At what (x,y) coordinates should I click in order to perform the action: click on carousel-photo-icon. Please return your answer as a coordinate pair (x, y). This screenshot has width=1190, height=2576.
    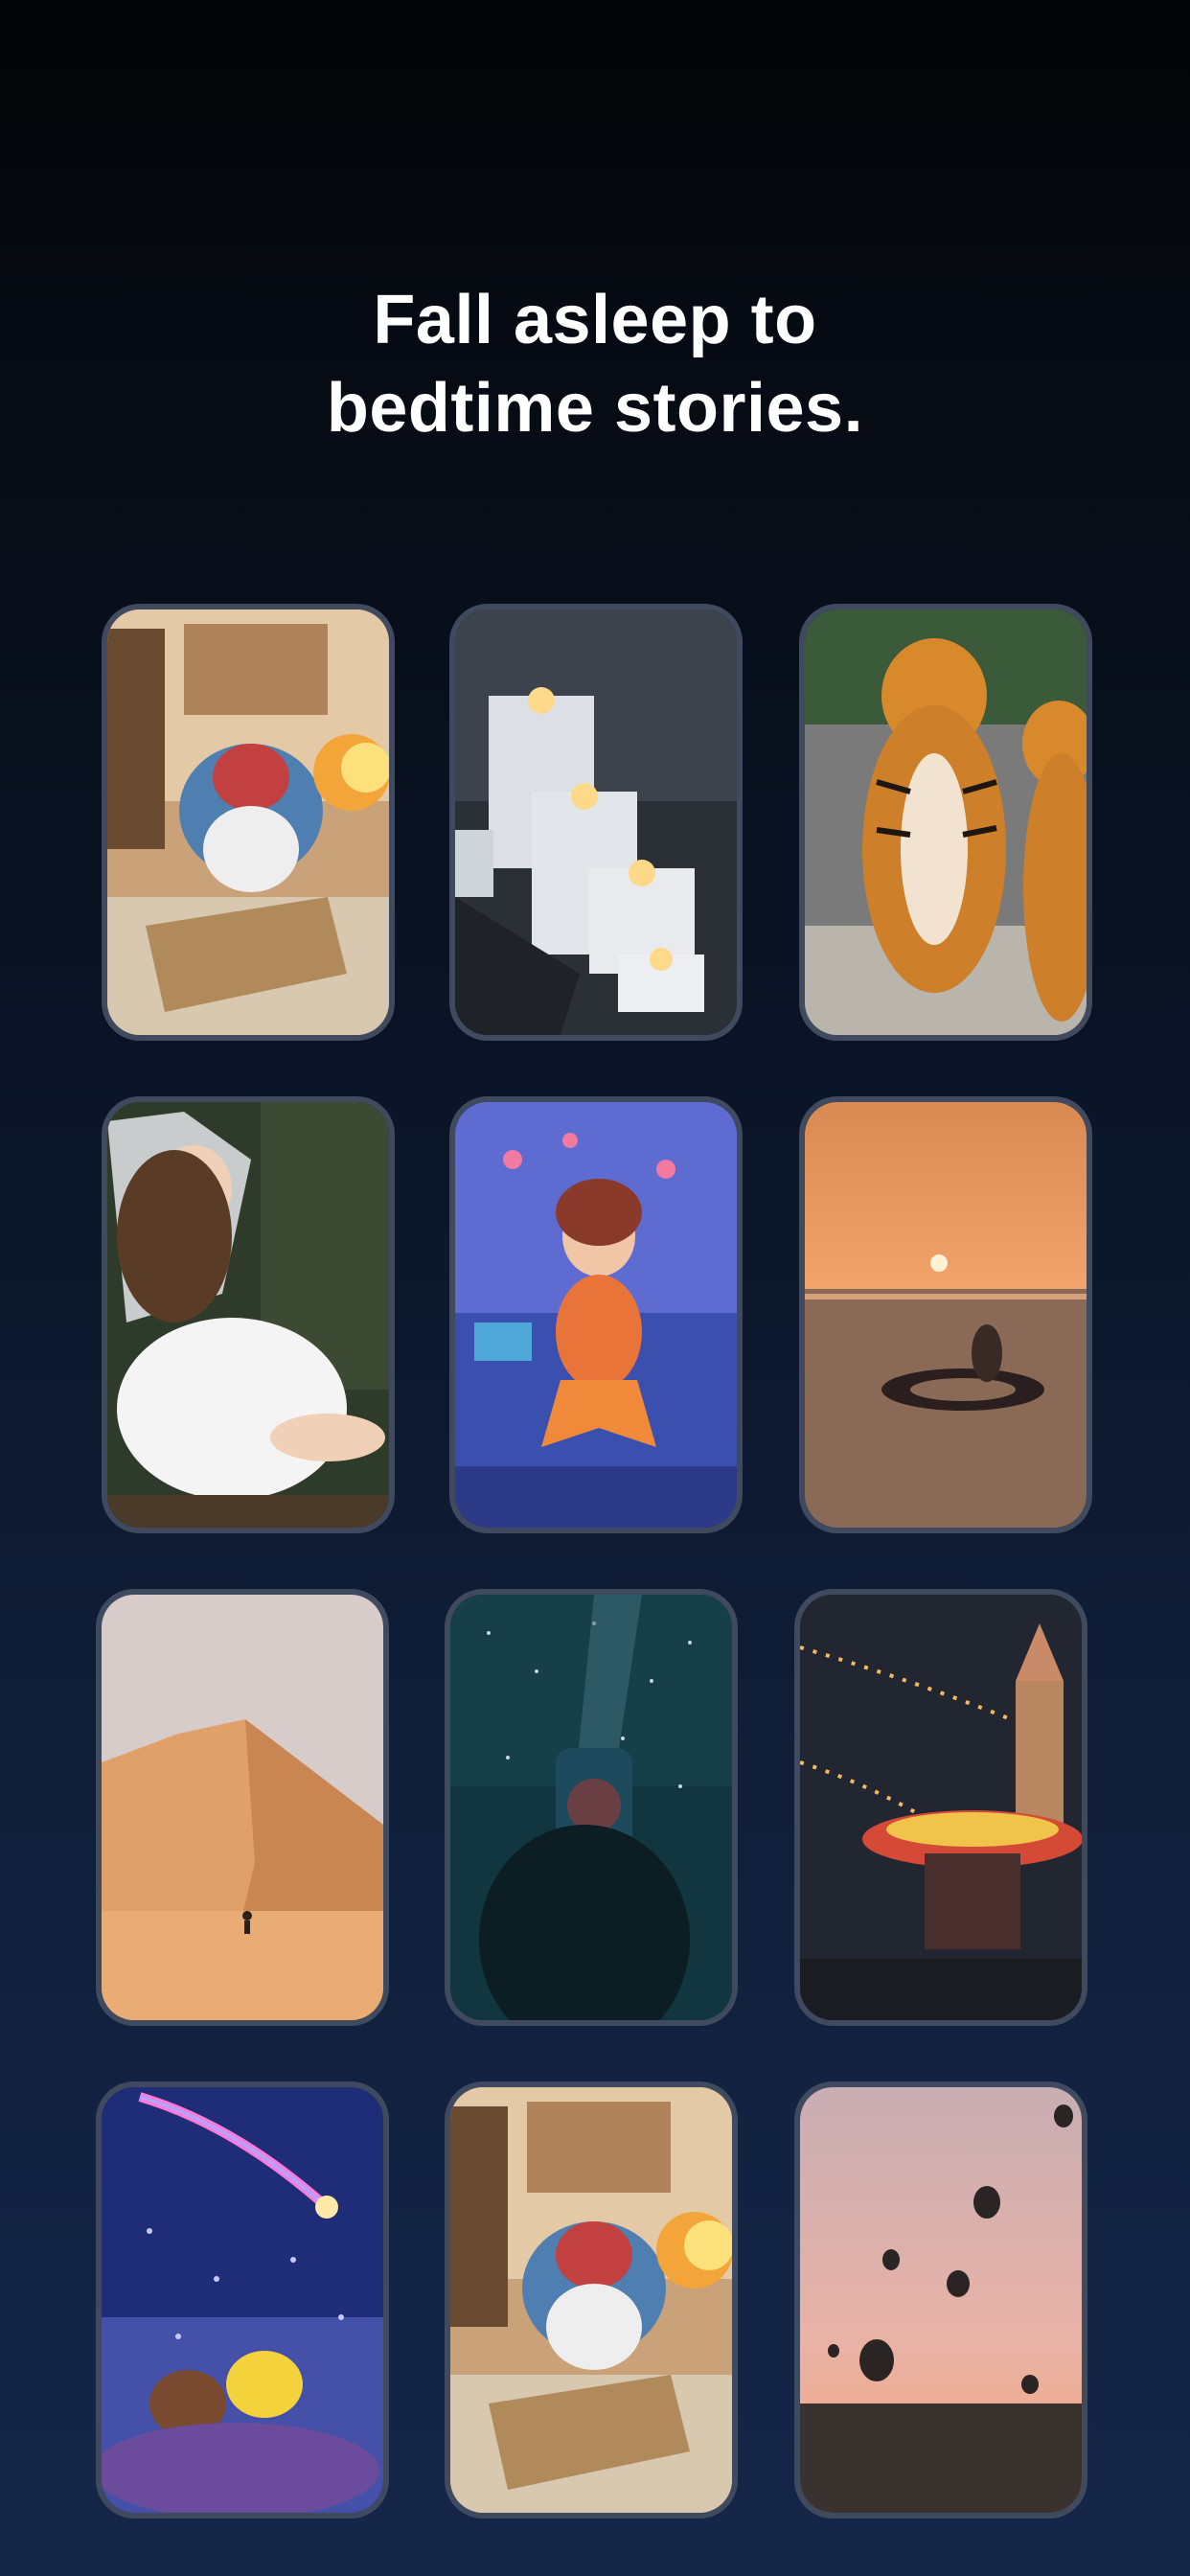
    Looking at the image, I should click on (941, 1807).